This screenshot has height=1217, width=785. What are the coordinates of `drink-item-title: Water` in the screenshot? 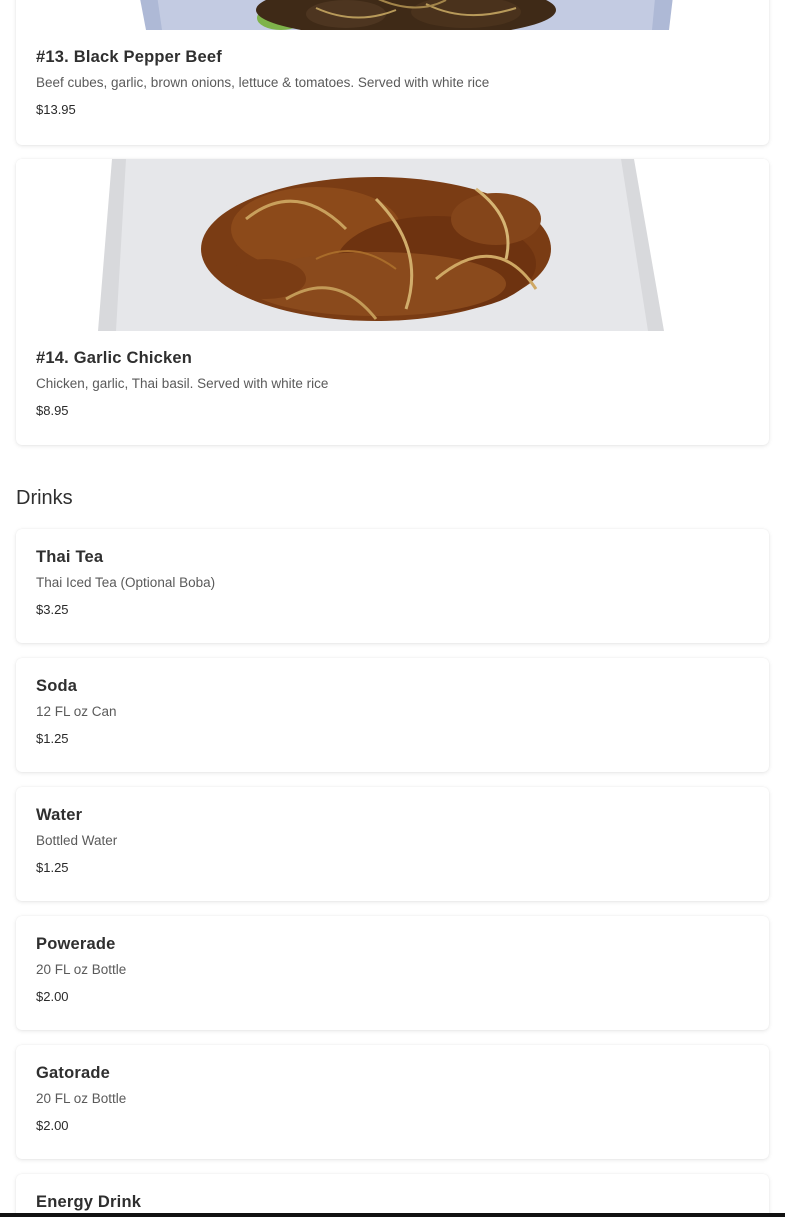 It's located at (59, 815).